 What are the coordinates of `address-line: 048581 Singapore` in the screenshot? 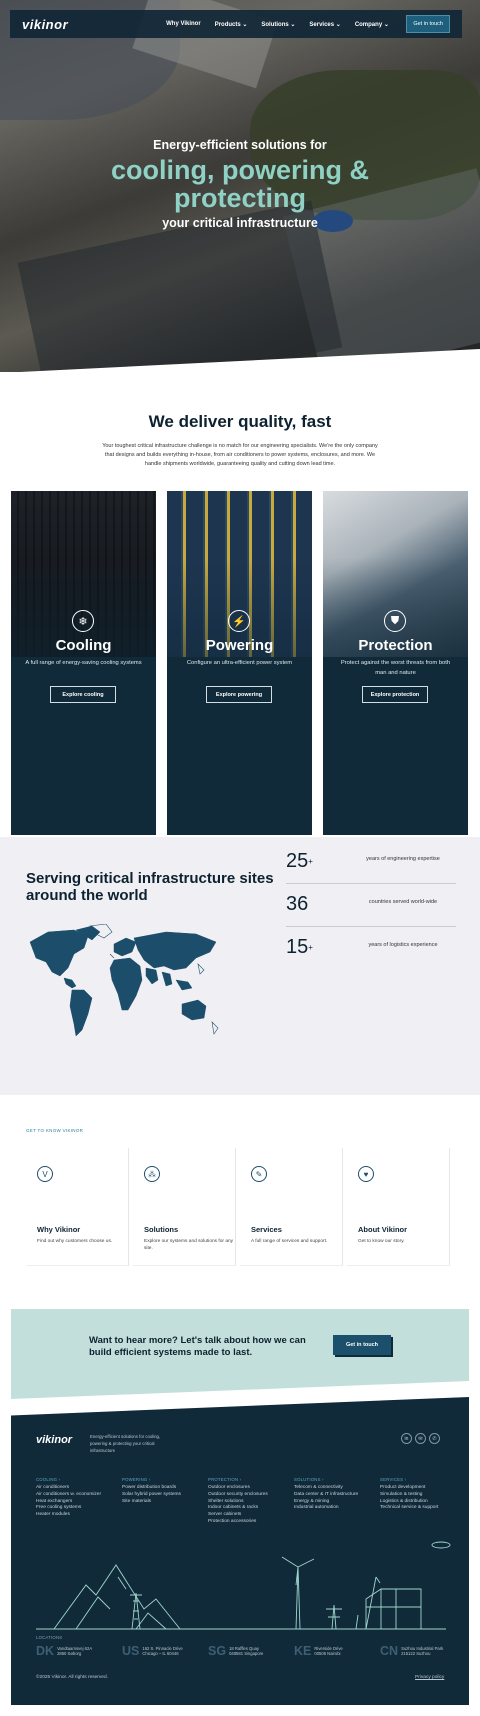 It's located at (246, 1653).